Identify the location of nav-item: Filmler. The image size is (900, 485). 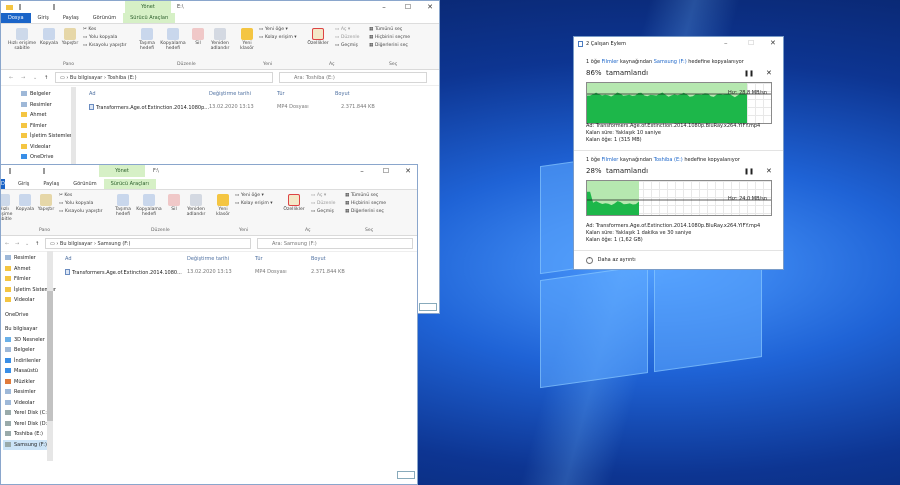
(25, 279).